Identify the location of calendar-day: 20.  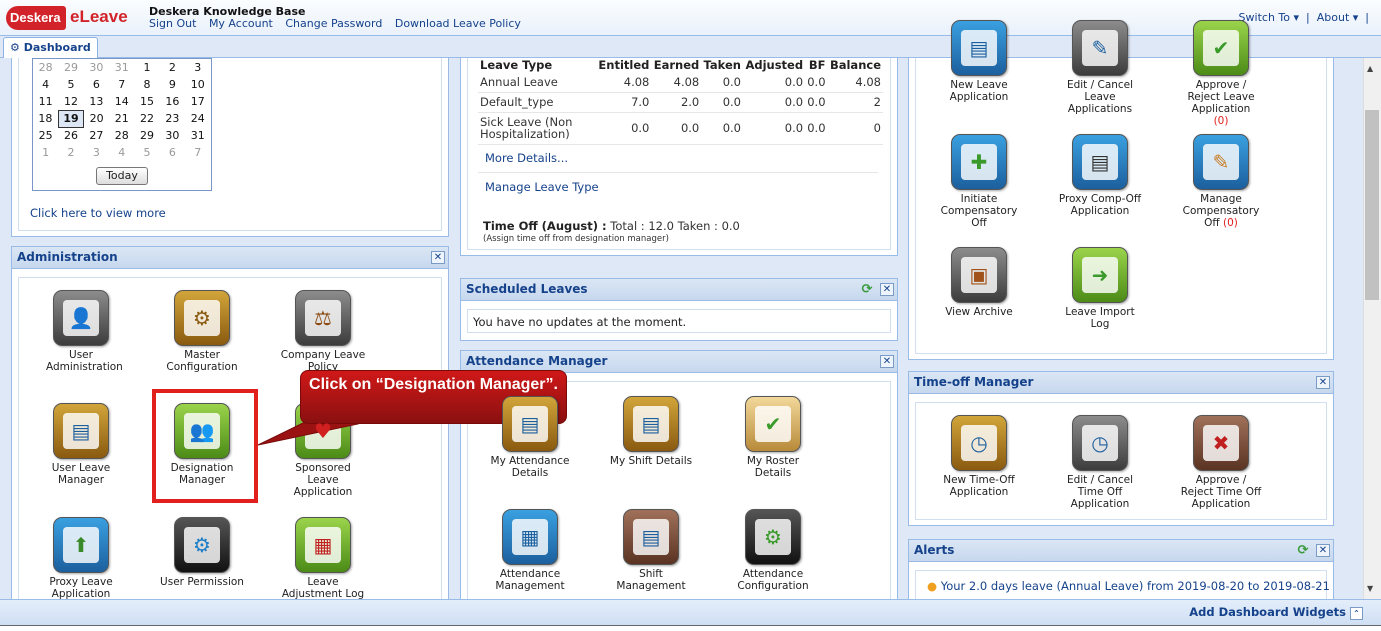
(96, 118).